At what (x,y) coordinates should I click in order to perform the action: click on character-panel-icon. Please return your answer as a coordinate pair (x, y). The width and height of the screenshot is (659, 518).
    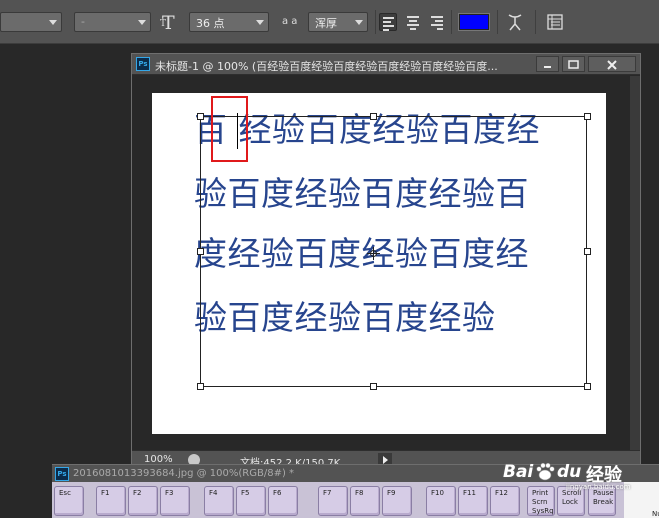
    Looking at the image, I should click on (555, 22).